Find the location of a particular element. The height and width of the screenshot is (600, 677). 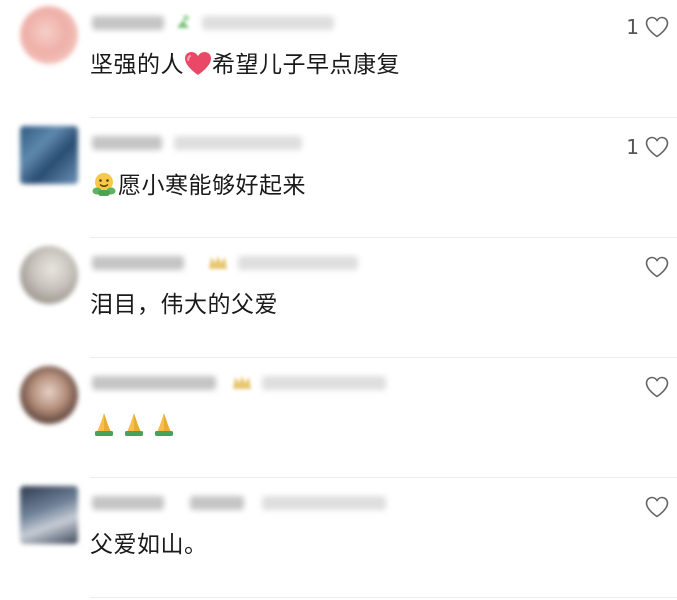

hugging-face-emoji-icon is located at coordinates (104, 184).